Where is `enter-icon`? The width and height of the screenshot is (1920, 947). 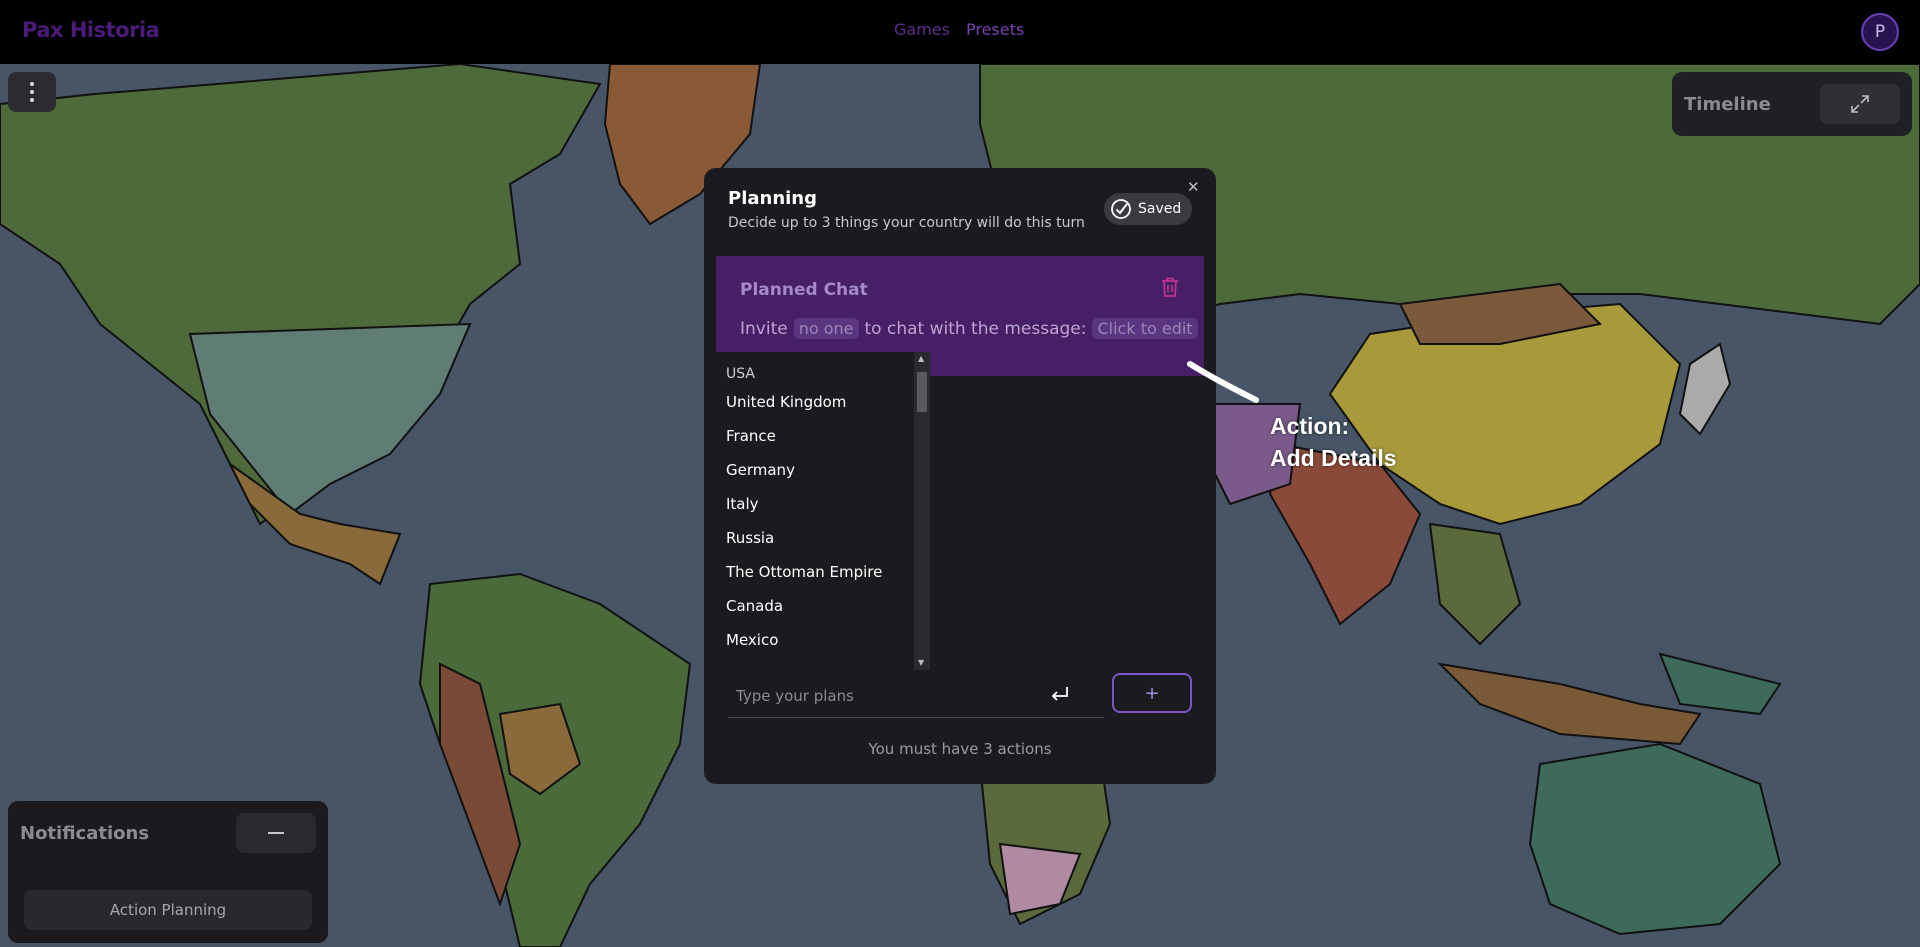
enter-icon is located at coordinates (1060, 695).